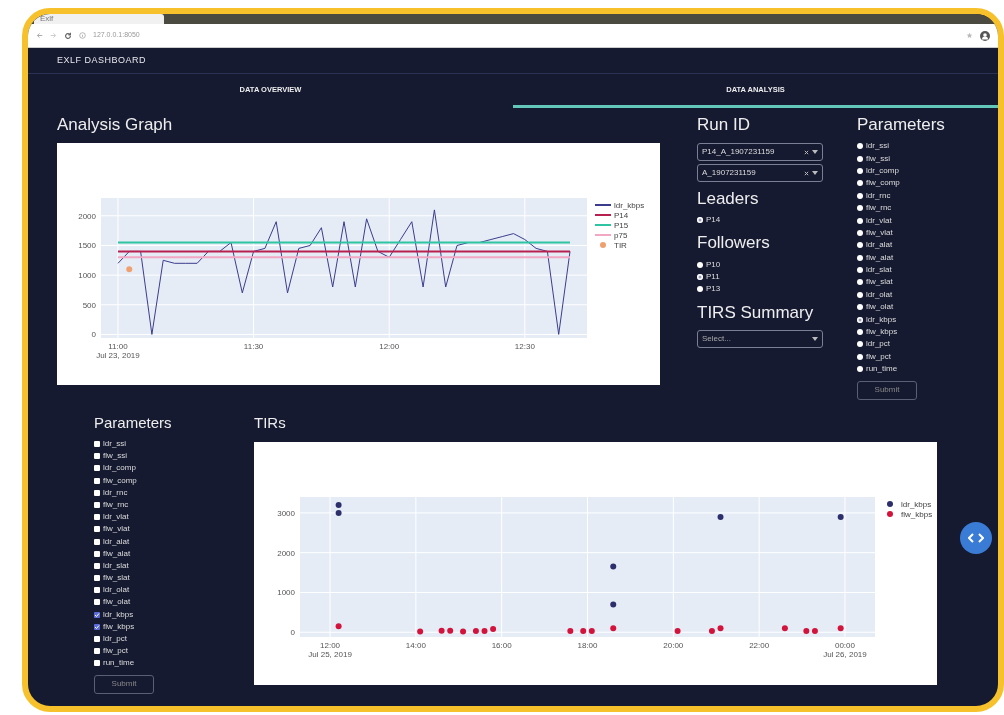 The image size is (1004, 715). I want to click on info-icon, so click(82, 35).